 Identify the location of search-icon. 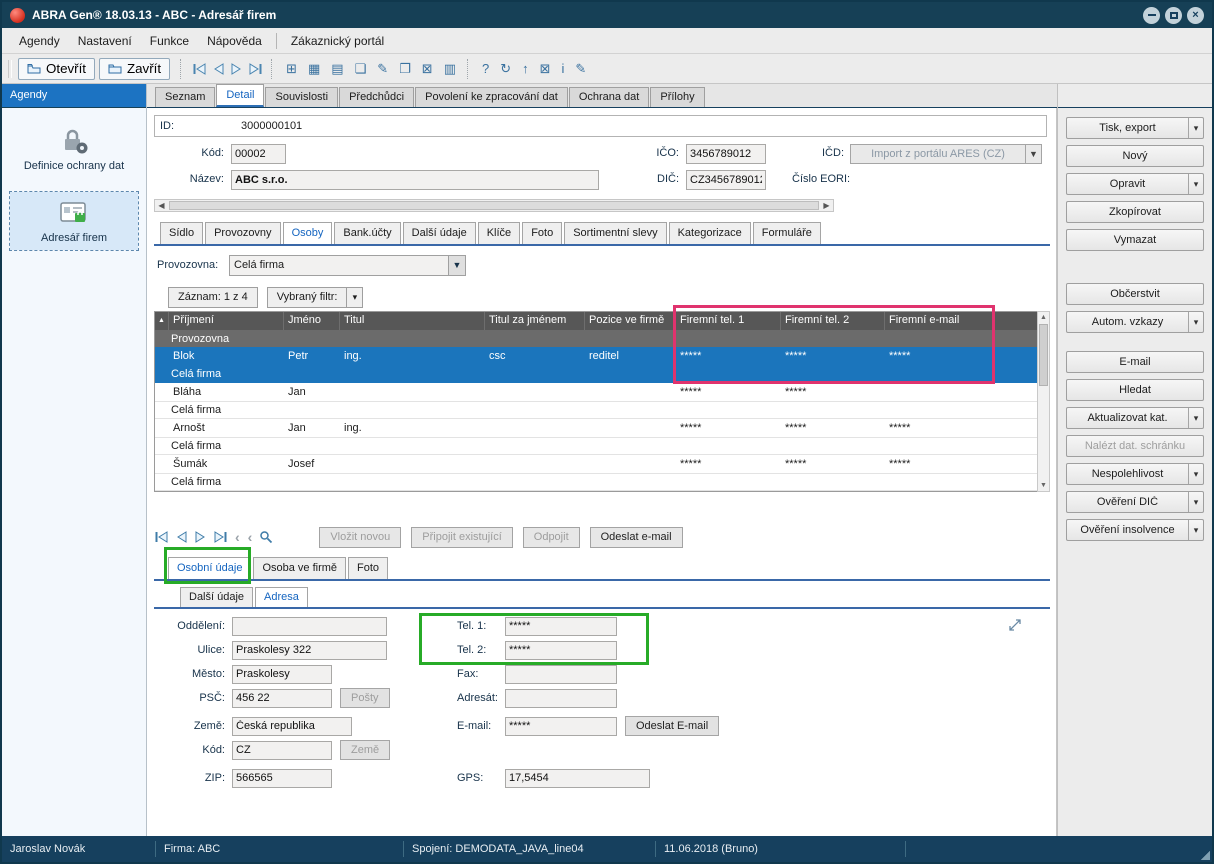
(266, 537).